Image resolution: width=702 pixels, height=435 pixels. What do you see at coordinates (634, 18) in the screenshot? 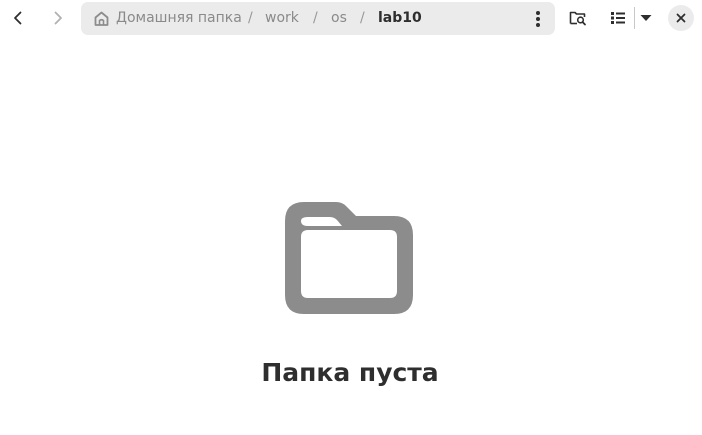
I see `view-divider` at bounding box center [634, 18].